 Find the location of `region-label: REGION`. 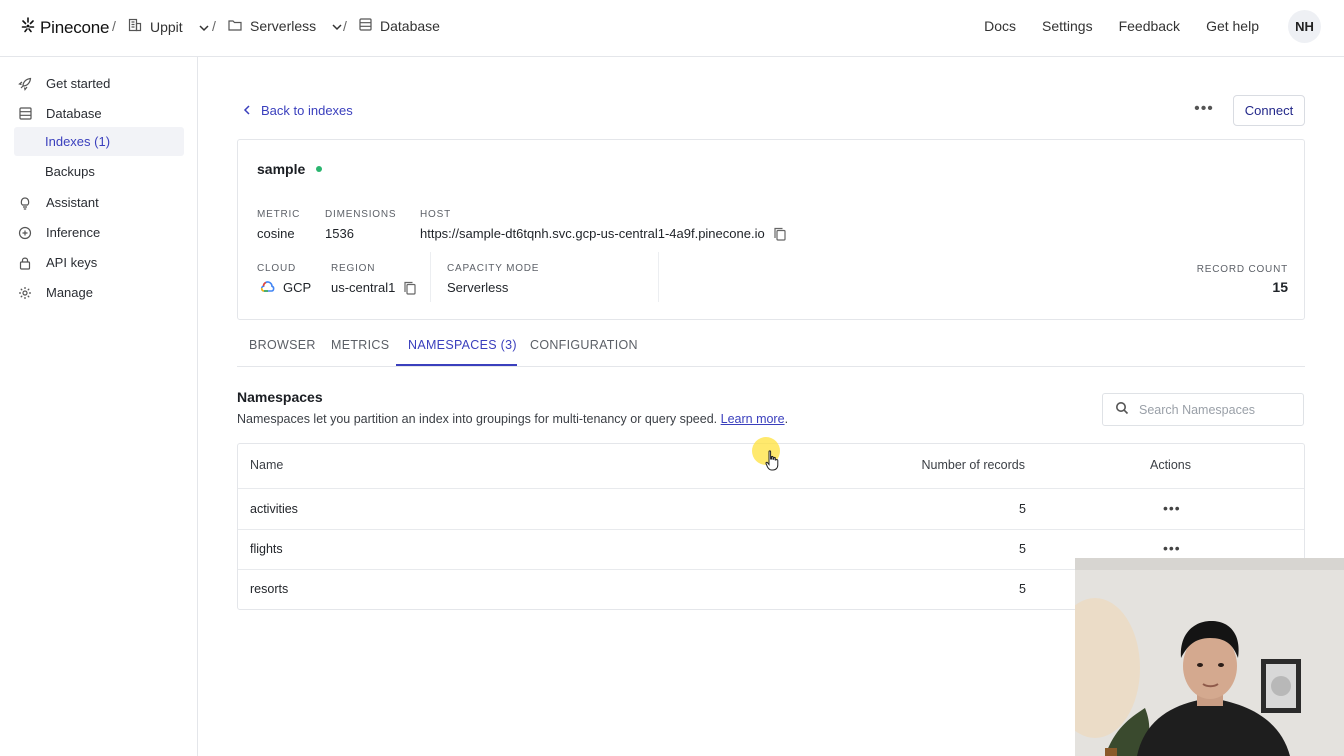

region-label: REGION is located at coordinates (353, 268).